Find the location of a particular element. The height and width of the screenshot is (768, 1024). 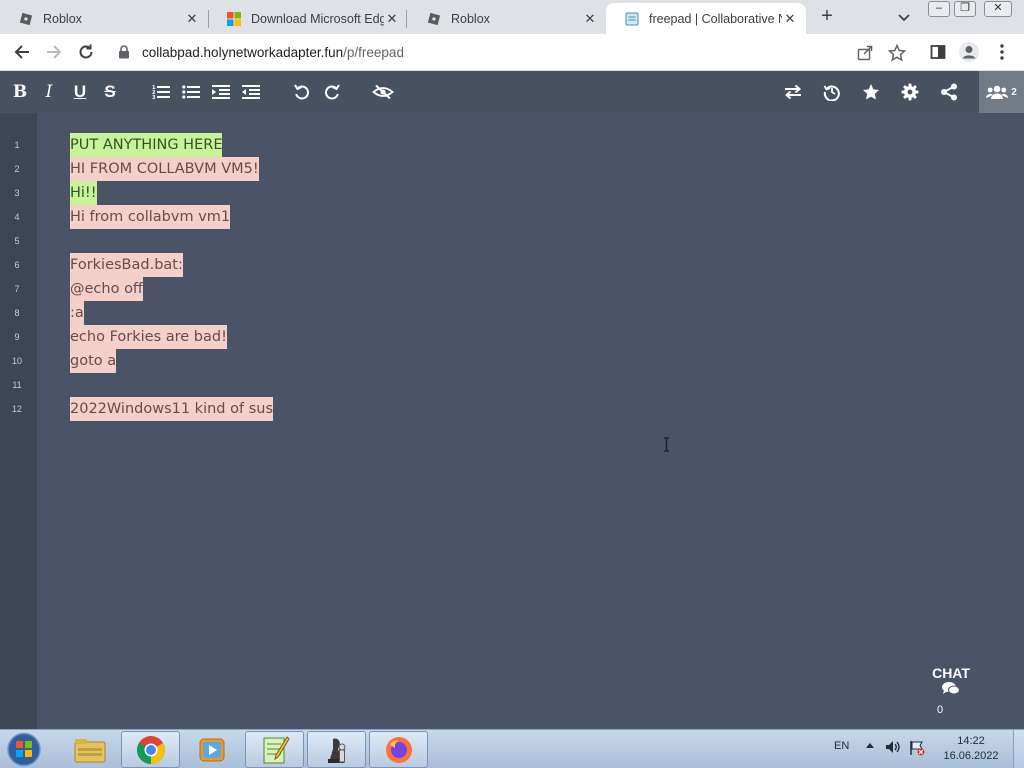

editor-line: 2022Windows11 kind of sus is located at coordinates (171, 409).